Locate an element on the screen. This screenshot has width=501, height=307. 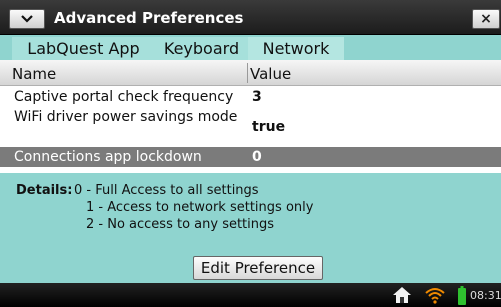
tab-labquest-app: LabQuest App is located at coordinates (83, 48).